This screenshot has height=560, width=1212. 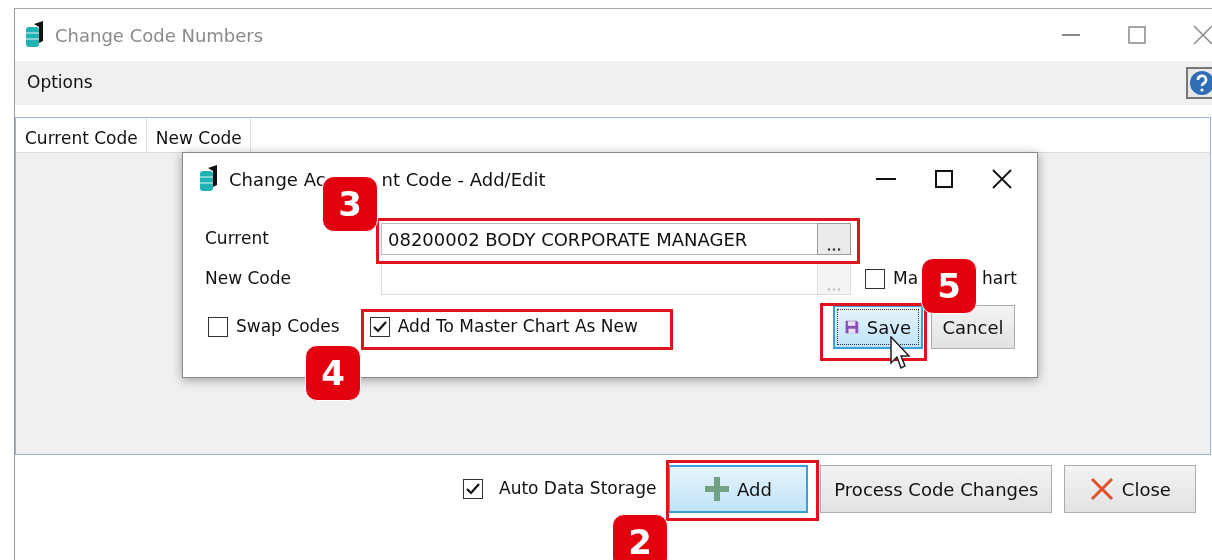 I want to click on dialog-title: nt Code - Add/Edit, so click(x=463, y=179).